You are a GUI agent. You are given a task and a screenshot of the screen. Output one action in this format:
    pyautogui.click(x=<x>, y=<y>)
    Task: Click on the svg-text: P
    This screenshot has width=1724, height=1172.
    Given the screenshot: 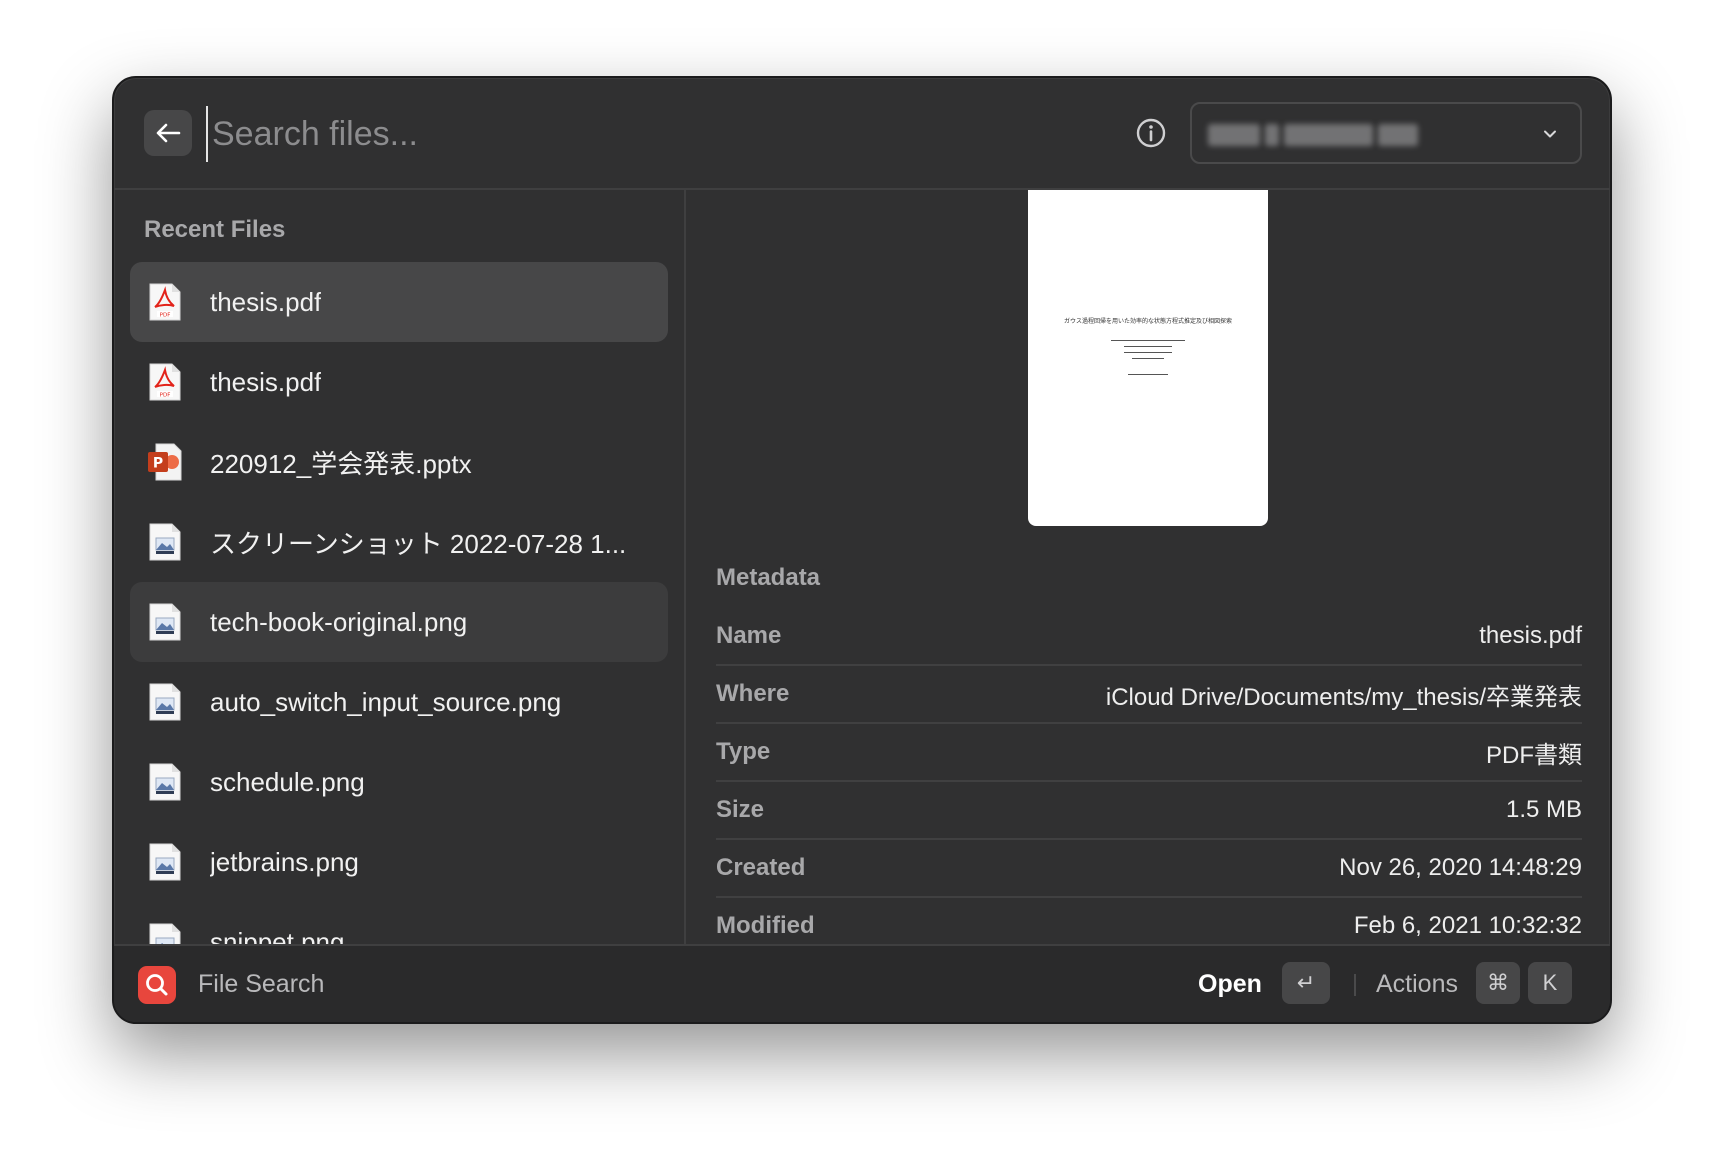 What is the action you would take?
    pyautogui.click(x=158, y=464)
    